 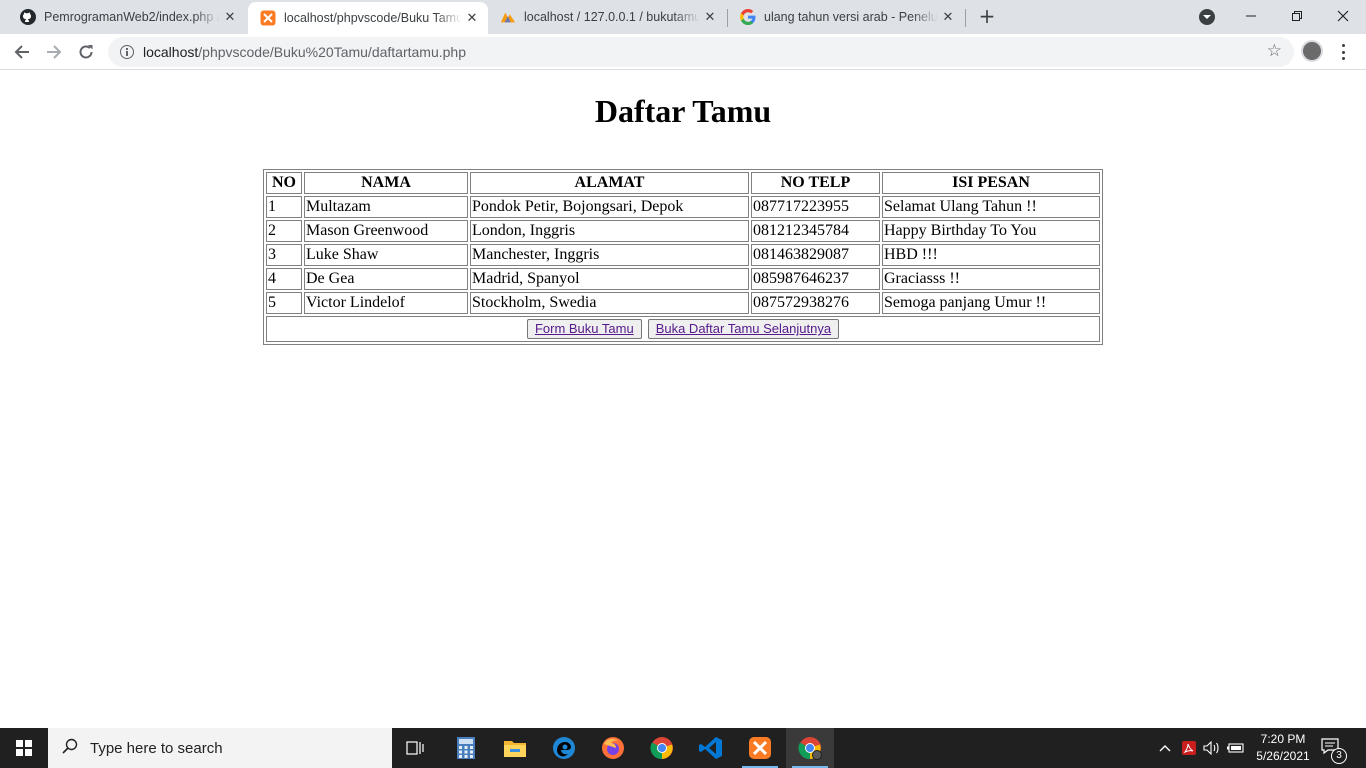 I want to click on header-nama: NAMA, so click(x=386, y=183).